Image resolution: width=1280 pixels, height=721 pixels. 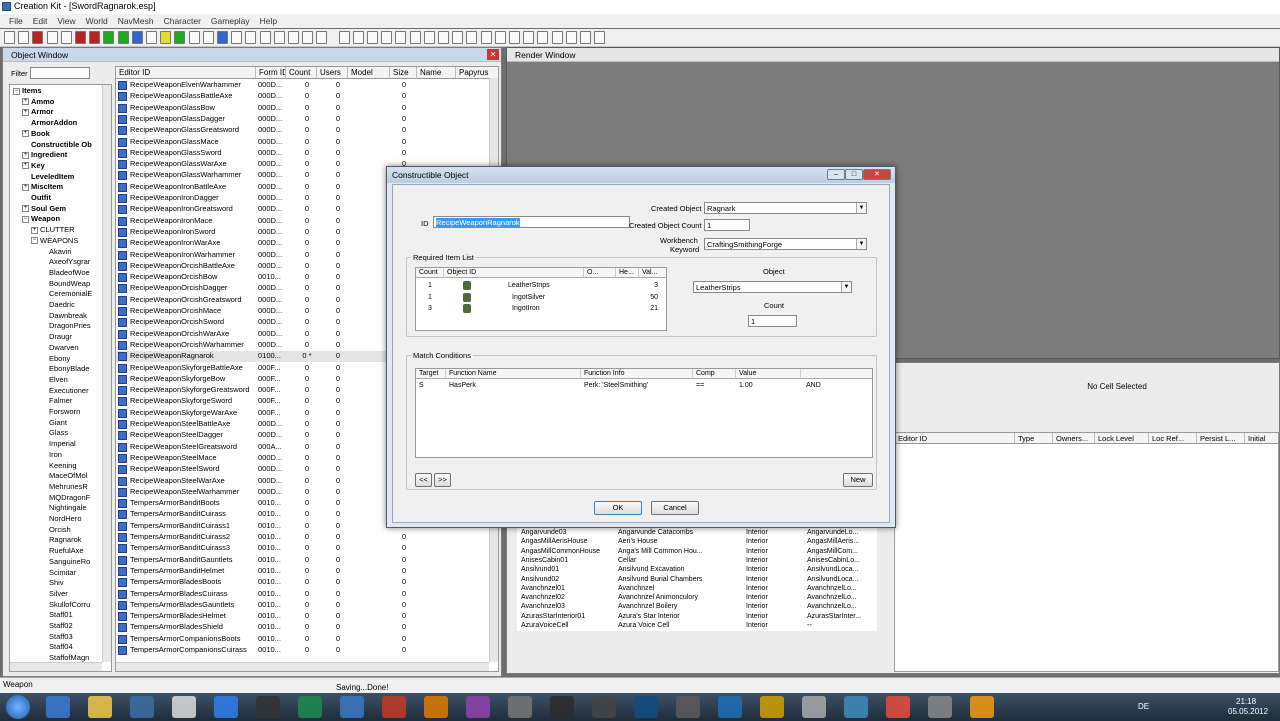 What do you see at coordinates (268, 21) in the screenshot?
I see `menu-item-help: Help` at bounding box center [268, 21].